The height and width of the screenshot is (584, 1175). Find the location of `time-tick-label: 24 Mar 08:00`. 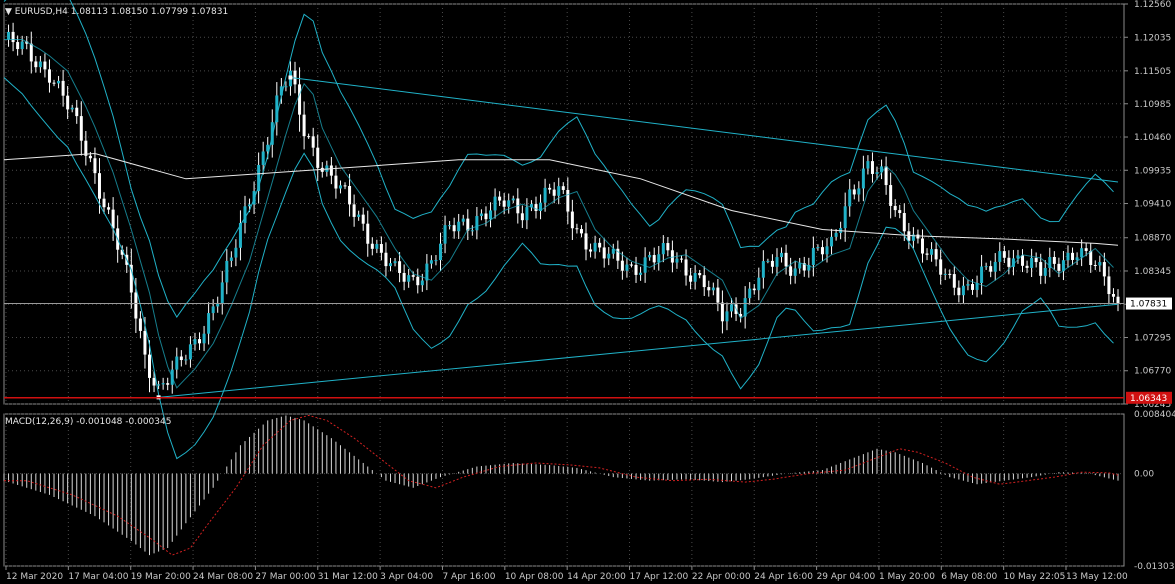

time-tick-label: 24 Mar 08:00 is located at coordinates (223, 577).